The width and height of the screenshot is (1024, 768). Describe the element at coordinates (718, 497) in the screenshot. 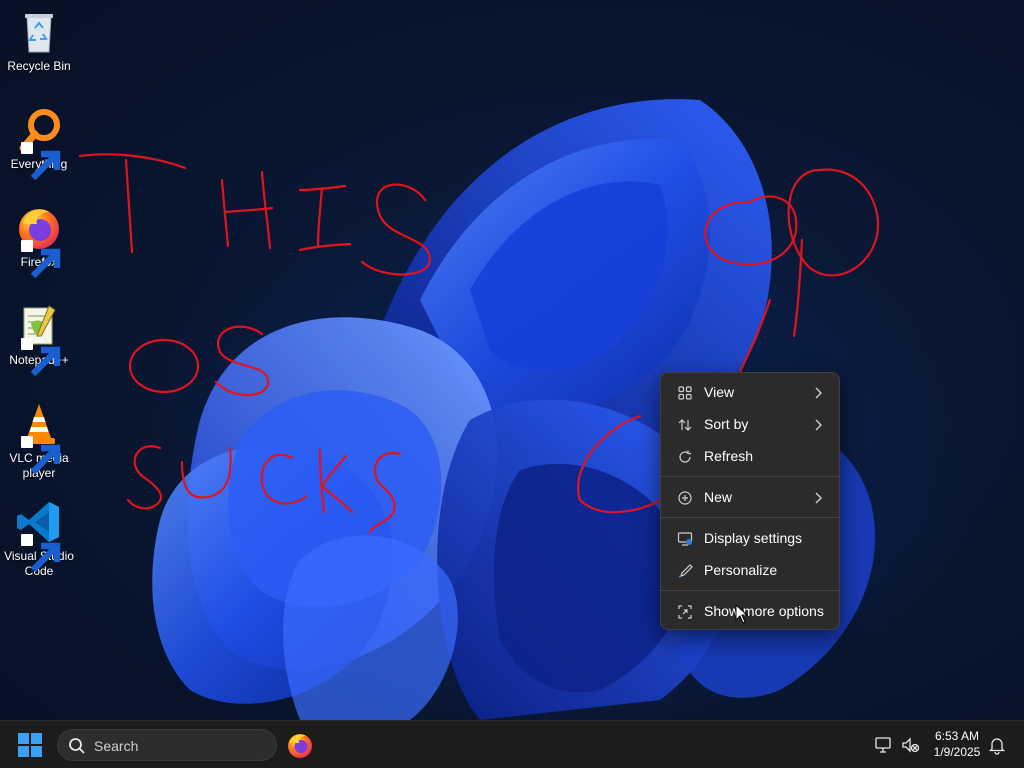

I see `menu-item-label: New` at that location.